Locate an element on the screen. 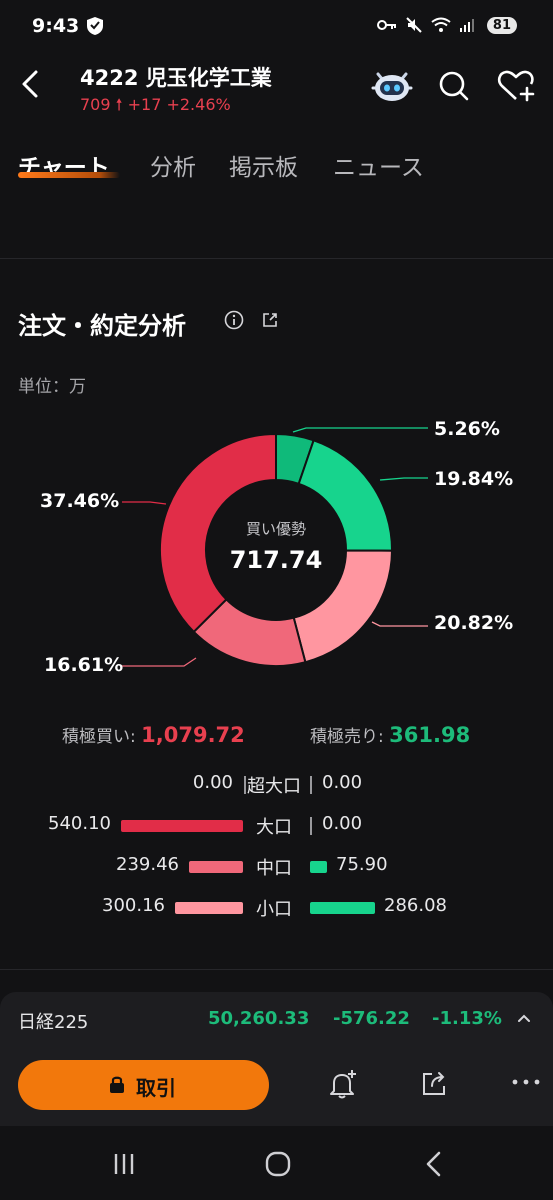 The height and width of the screenshot is (1200, 553). stock-change-pct: +2.46% is located at coordinates (198, 104).